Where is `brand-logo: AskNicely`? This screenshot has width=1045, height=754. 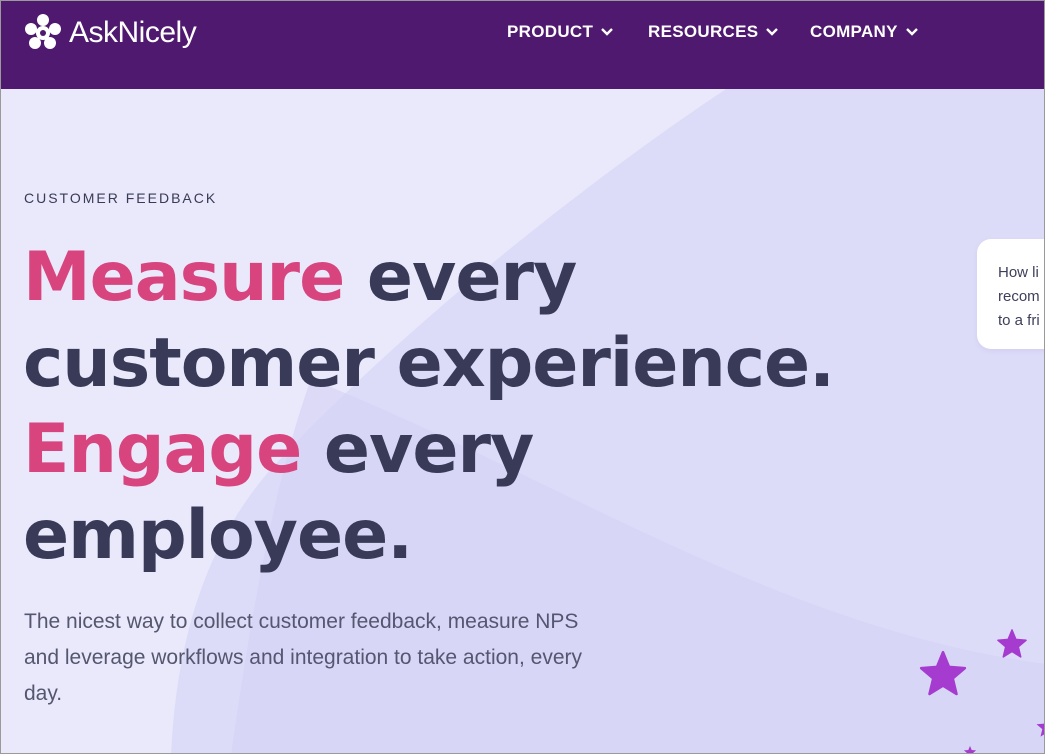
brand-logo: AskNicely is located at coordinates (109, 33).